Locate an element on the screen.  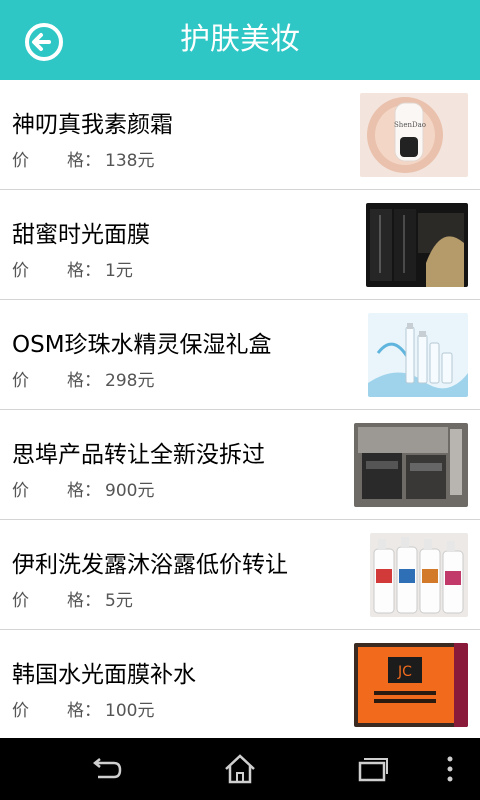
svg-text: JC is located at coordinates (404, 672).